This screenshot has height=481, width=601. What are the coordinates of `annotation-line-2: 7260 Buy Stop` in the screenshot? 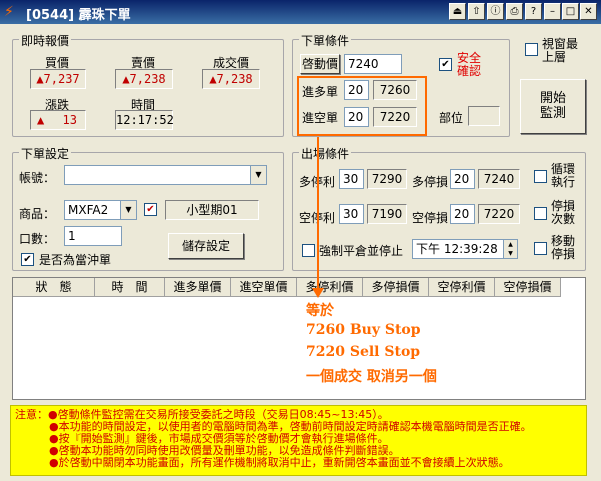 It's located at (363, 330).